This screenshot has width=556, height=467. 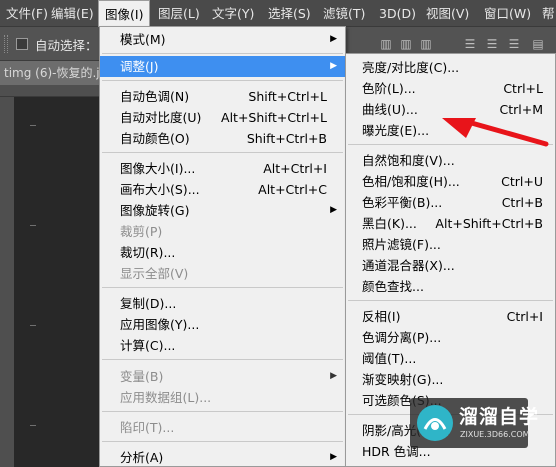 I want to click on menu-item-image-rotation: 图像旋转(G) ▶, so click(x=222, y=210).